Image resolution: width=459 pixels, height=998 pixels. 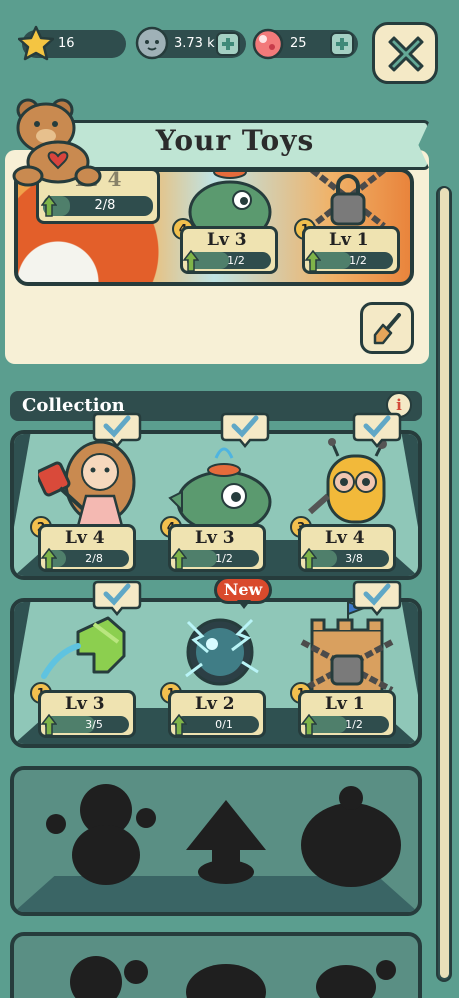 I want to click on gems-value: 25, so click(x=298, y=43).